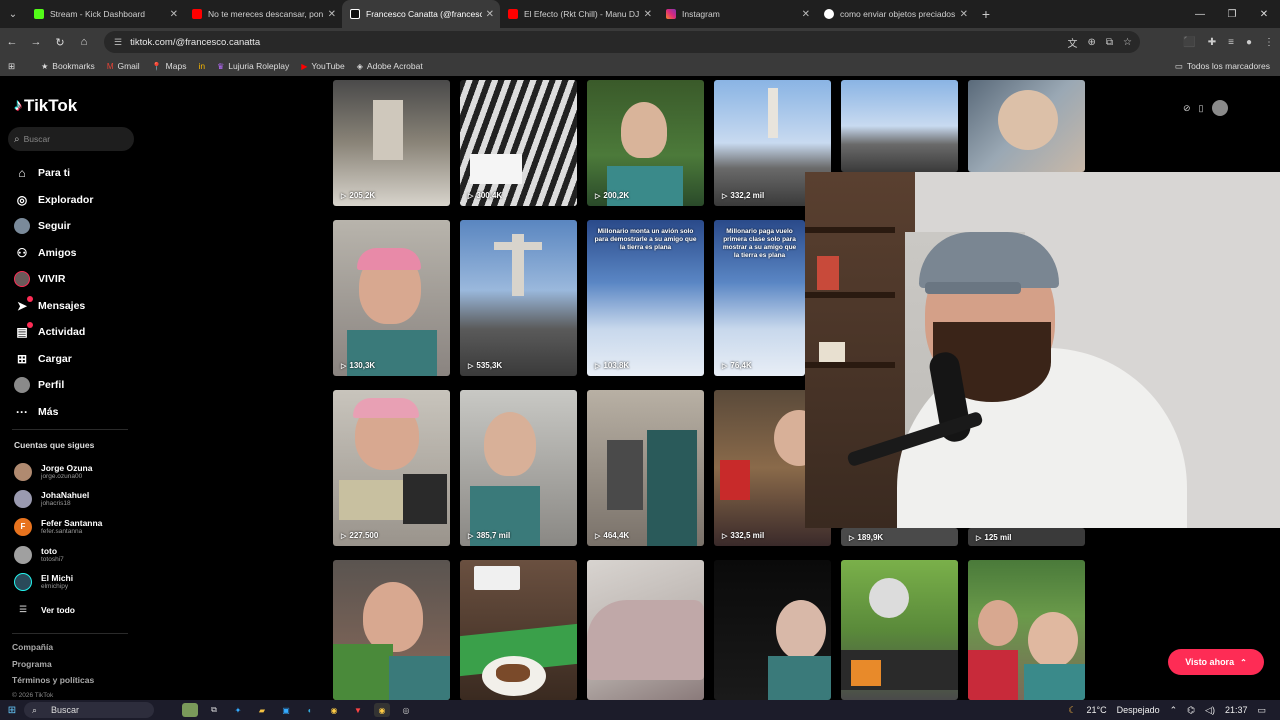 The height and width of the screenshot is (720, 1280). What do you see at coordinates (986, 14) in the screenshot?
I see `new-tab-button: +` at bounding box center [986, 14].